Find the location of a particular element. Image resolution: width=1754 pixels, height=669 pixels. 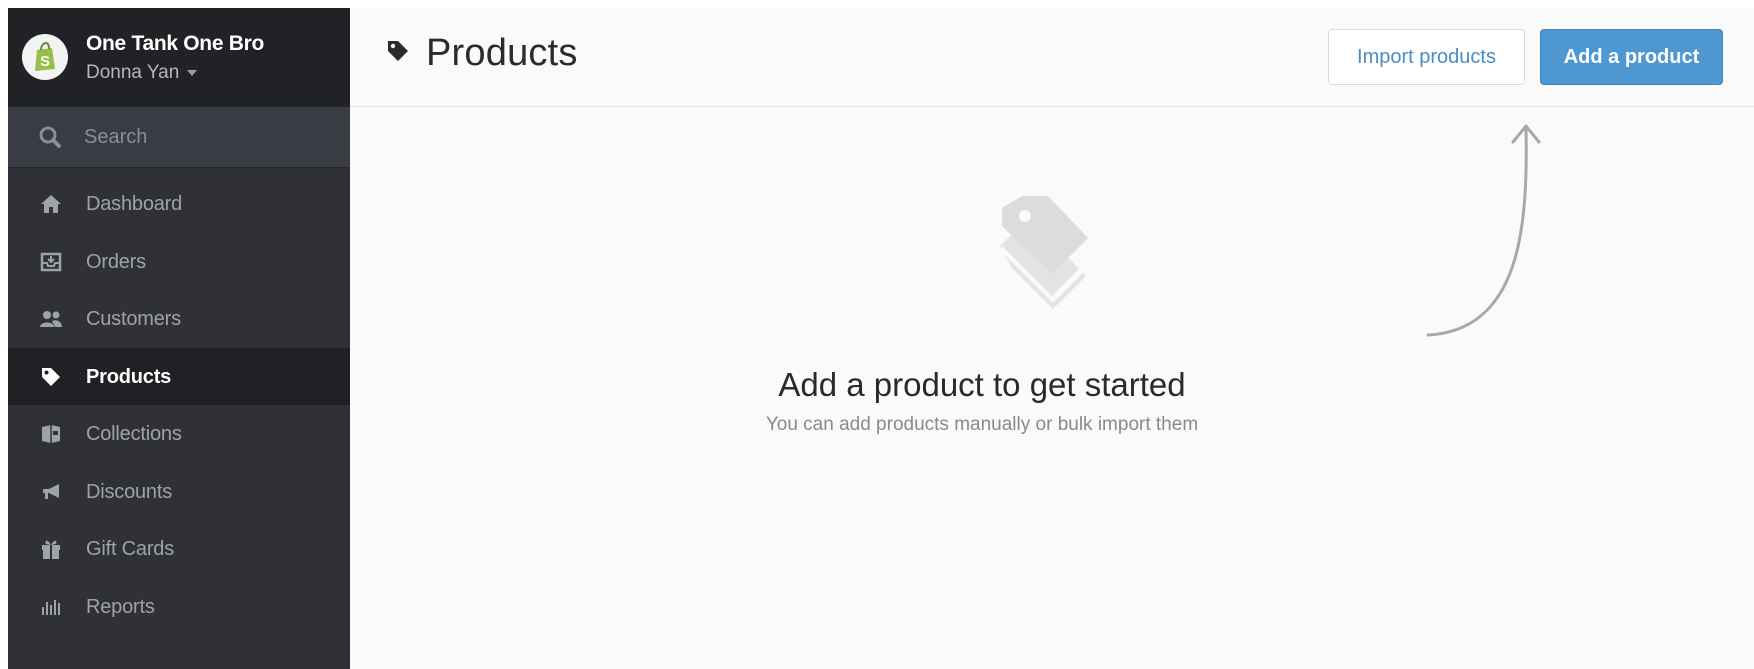

empty-state-heading: Add a product to get started is located at coordinates (982, 384).